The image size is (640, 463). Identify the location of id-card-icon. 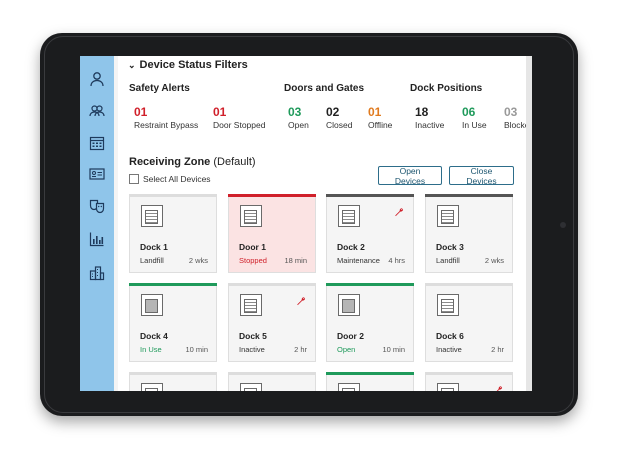
(97, 174).